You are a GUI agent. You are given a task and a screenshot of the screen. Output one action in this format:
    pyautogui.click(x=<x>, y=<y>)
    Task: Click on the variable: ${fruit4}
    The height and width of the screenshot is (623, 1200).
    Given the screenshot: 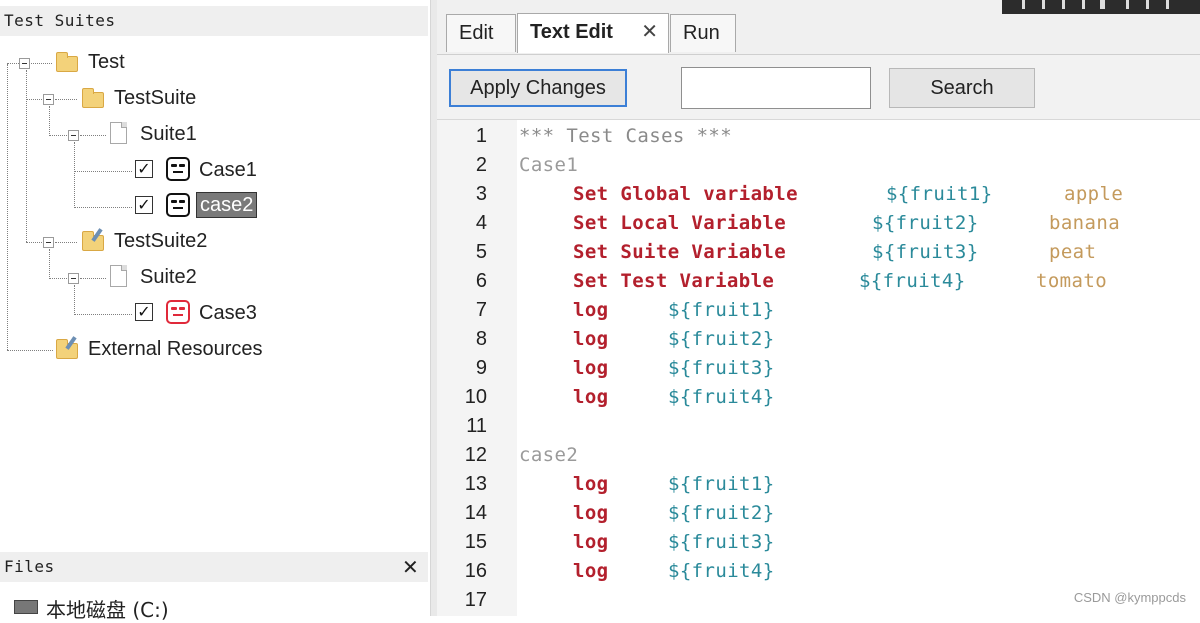 What is the action you would take?
    pyautogui.click(x=721, y=397)
    